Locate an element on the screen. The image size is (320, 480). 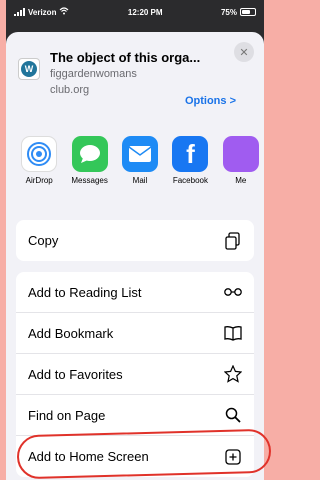
action-label: Copy is located at coordinates (43, 240).